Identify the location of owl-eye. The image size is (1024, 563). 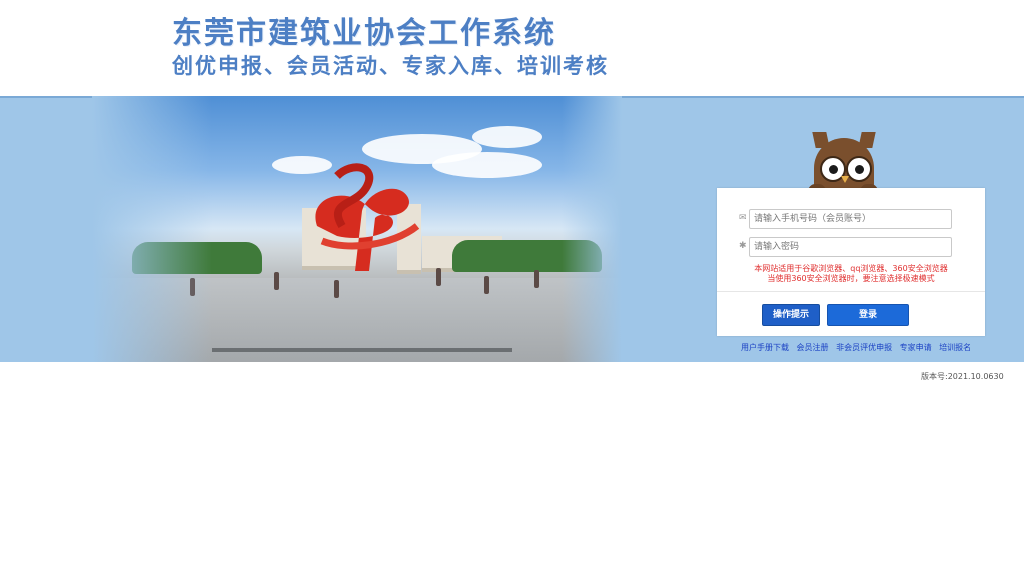
(859, 169).